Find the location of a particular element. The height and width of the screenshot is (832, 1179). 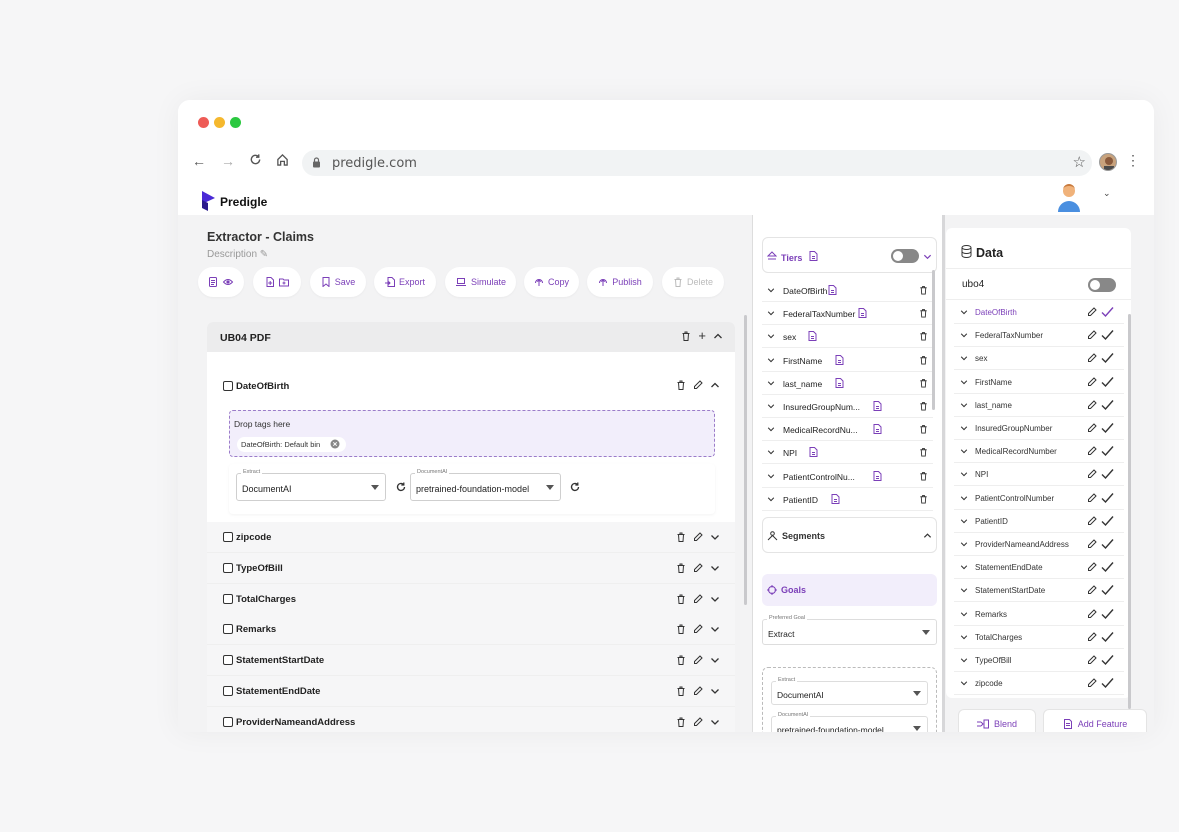

left-scrollbar is located at coordinates (745, 460).